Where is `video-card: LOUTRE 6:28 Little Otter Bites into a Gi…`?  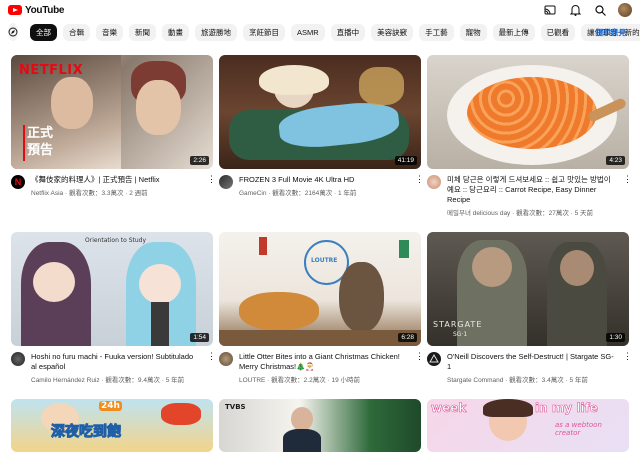
video-card: LOUTRE 6:28 Little Otter Bites into a Gi… is located at coordinates (321, 308).